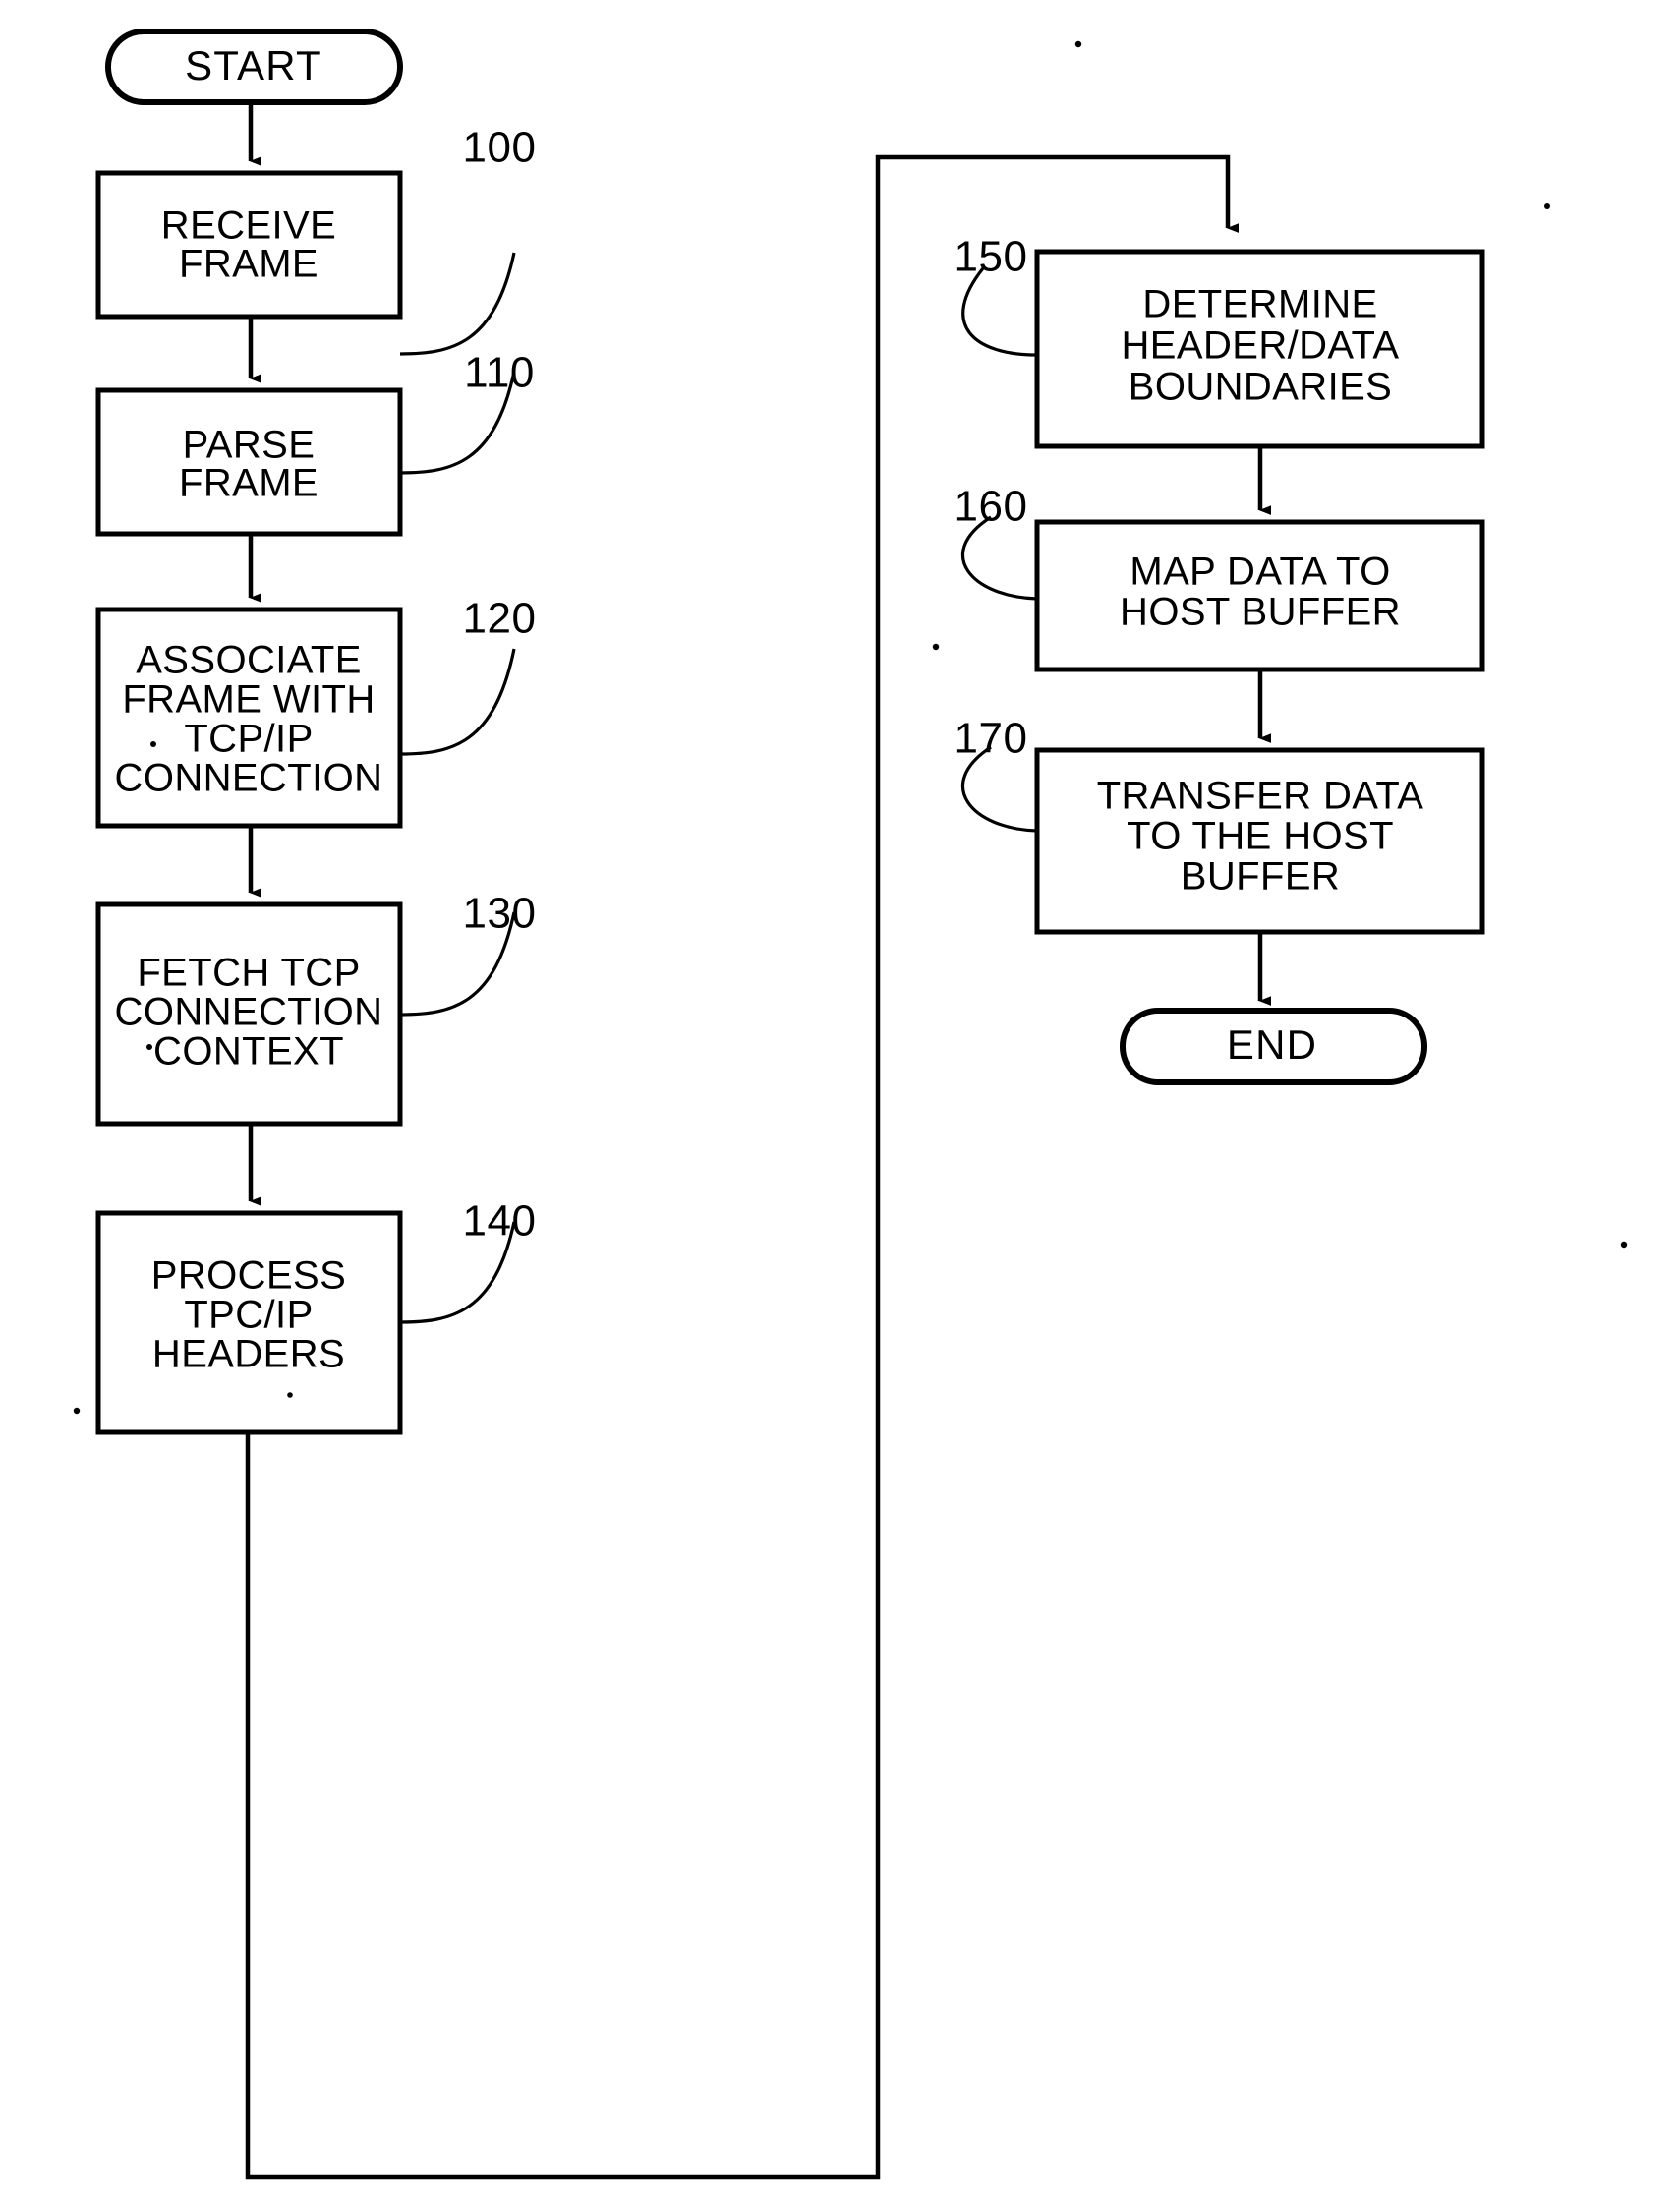 The width and height of the screenshot is (1680, 2209). I want to click on fetch-context-line-3: CONTEXT, so click(248, 1052).